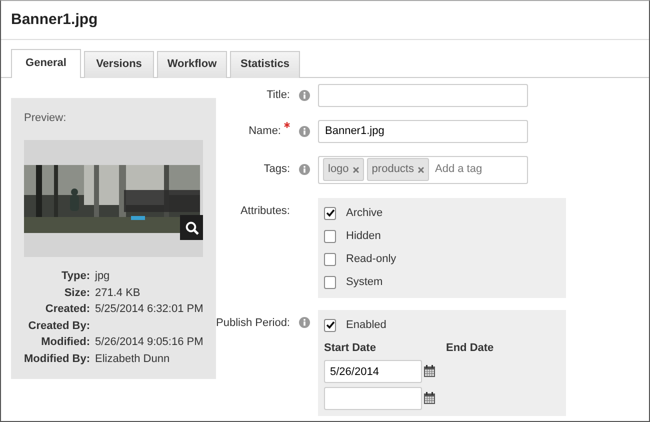 This screenshot has width=650, height=422. What do you see at coordinates (278, 94) in the screenshot?
I see `field-label: Title:` at bounding box center [278, 94].